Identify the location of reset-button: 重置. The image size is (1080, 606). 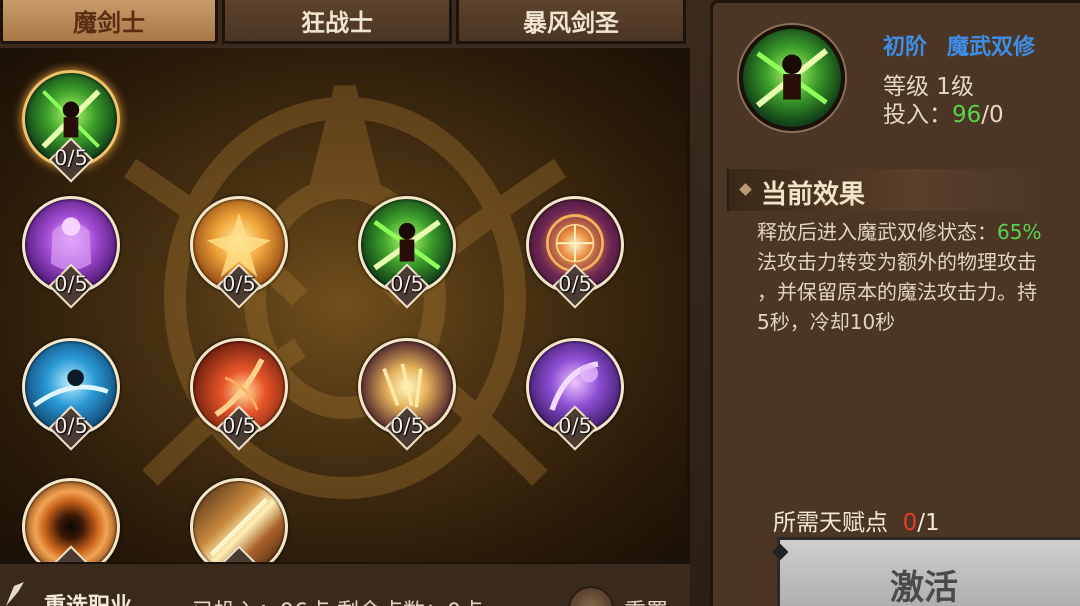
(646, 600).